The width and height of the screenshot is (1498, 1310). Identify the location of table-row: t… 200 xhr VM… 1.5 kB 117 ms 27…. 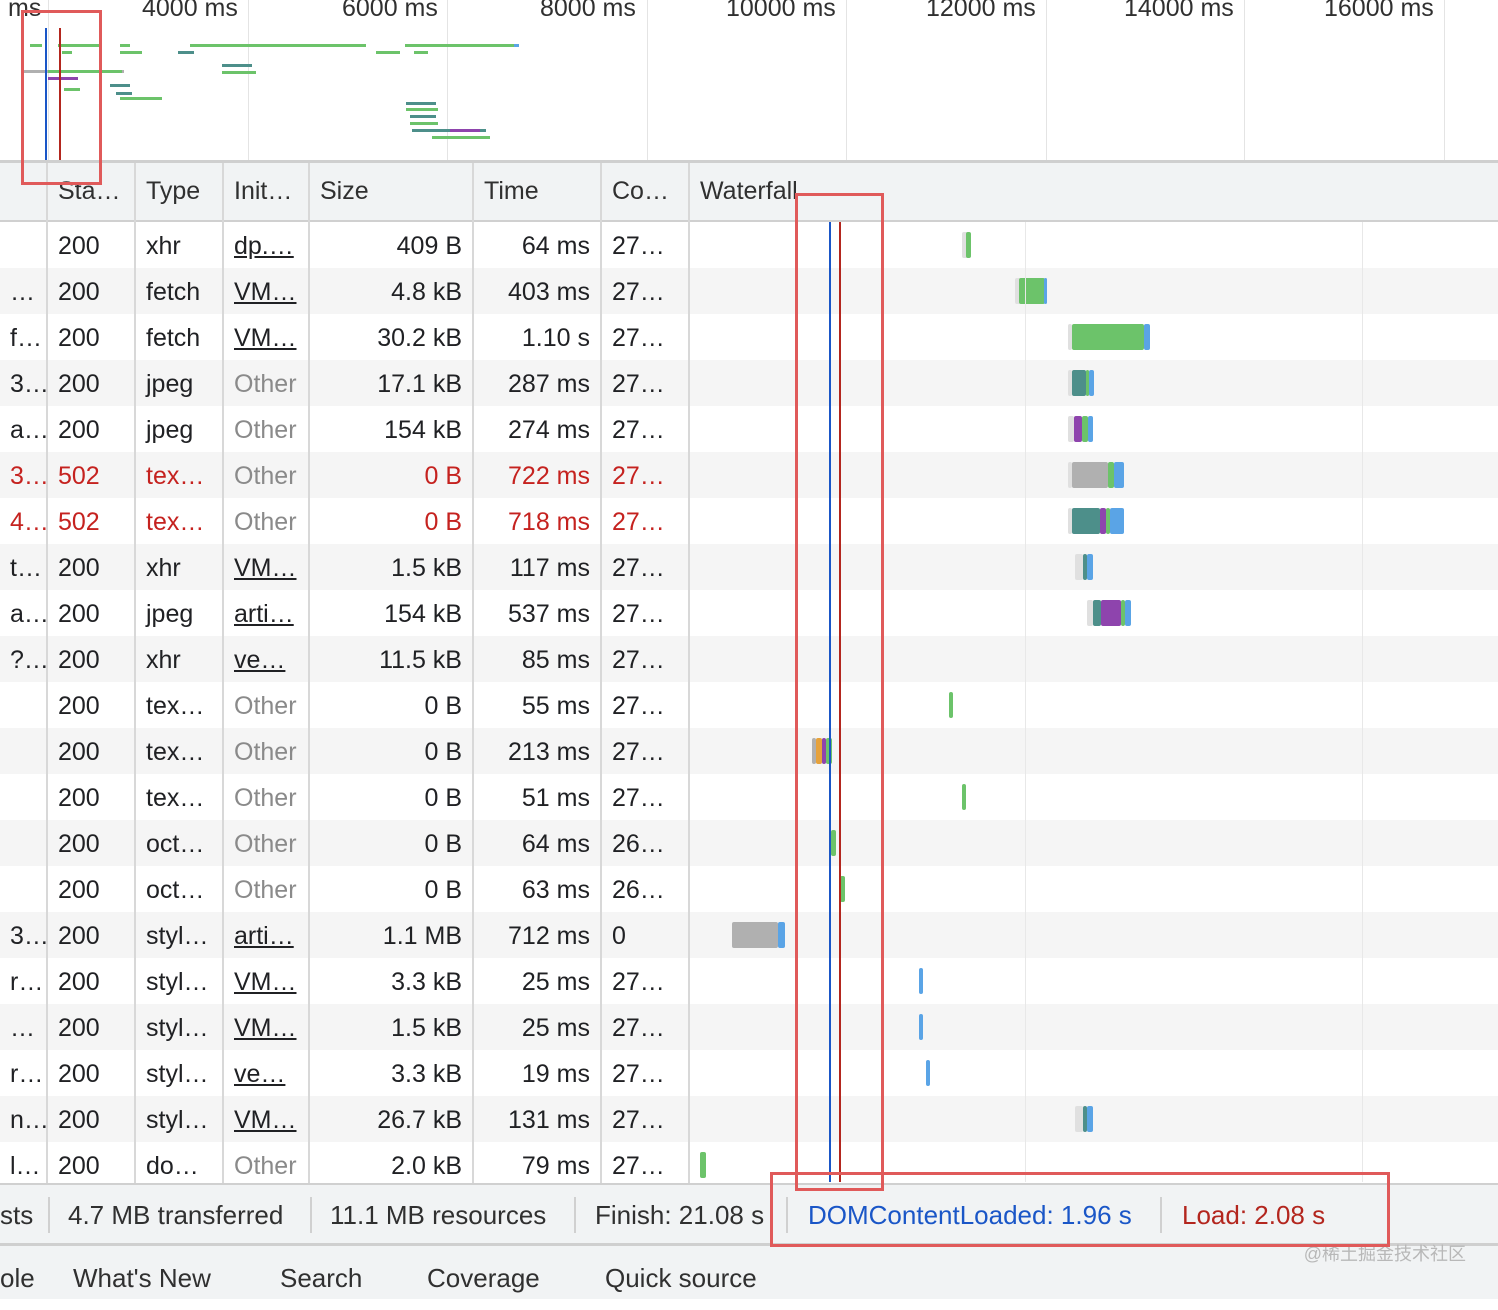
(749, 567).